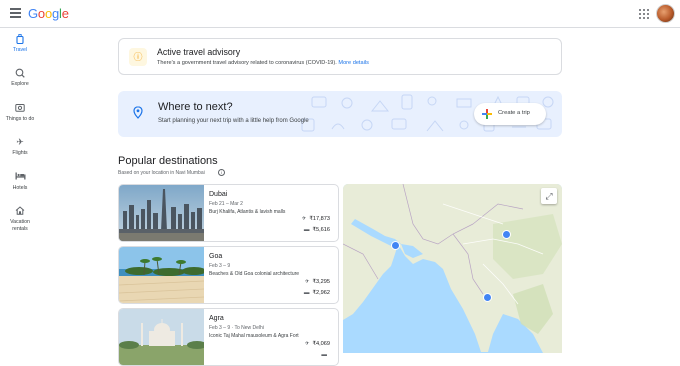 Image resolution: width=680 pixels, height=366 pixels. Describe the element at coordinates (161, 173) in the screenshot. I see `popular-destinations-subtitle: Based on your location in Navi Mumbai` at that location.